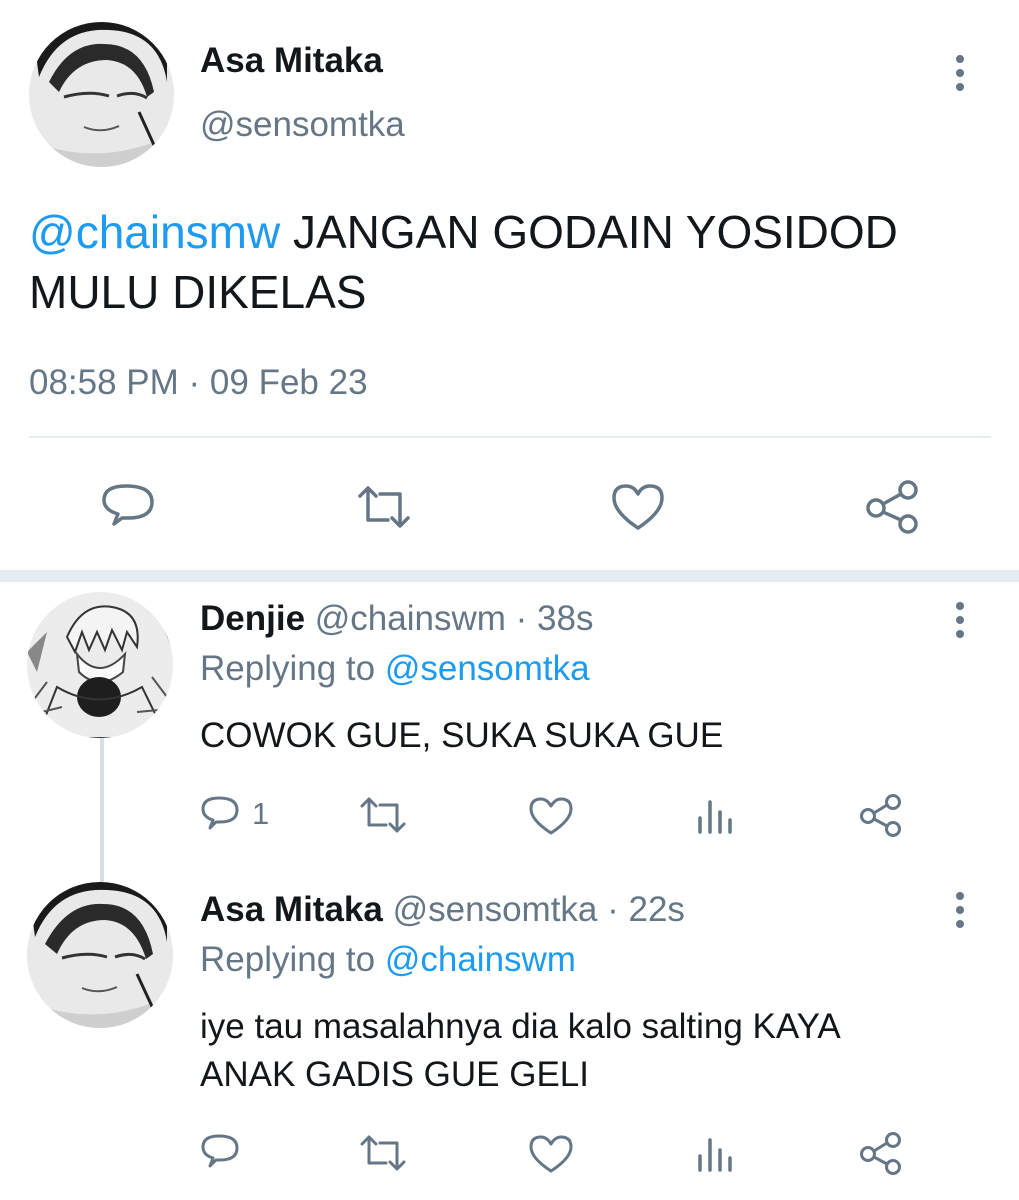 The height and width of the screenshot is (1200, 1019). What do you see at coordinates (480, 959) in the screenshot?
I see `replying-to-link: @chainswm` at bounding box center [480, 959].